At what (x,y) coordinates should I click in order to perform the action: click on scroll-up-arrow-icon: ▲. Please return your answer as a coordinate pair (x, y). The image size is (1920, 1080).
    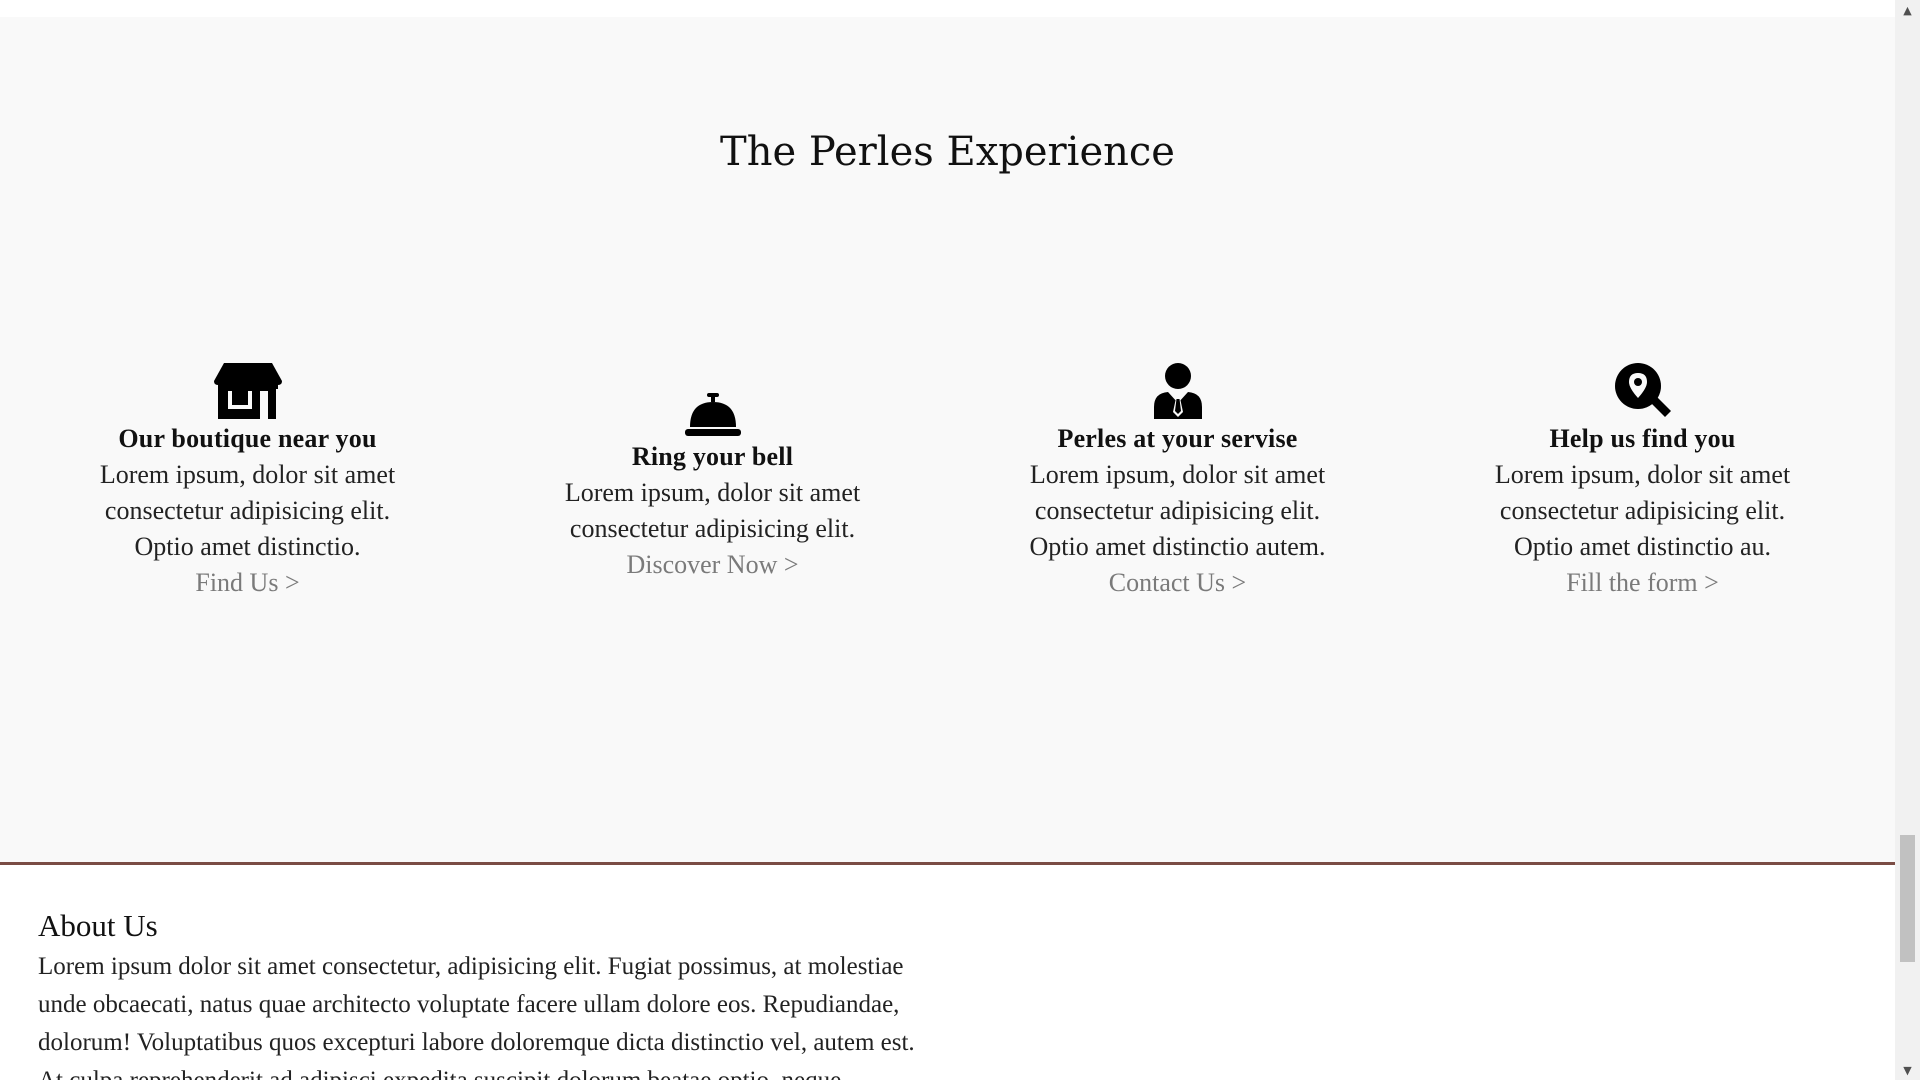
    Looking at the image, I should click on (1907, 10).